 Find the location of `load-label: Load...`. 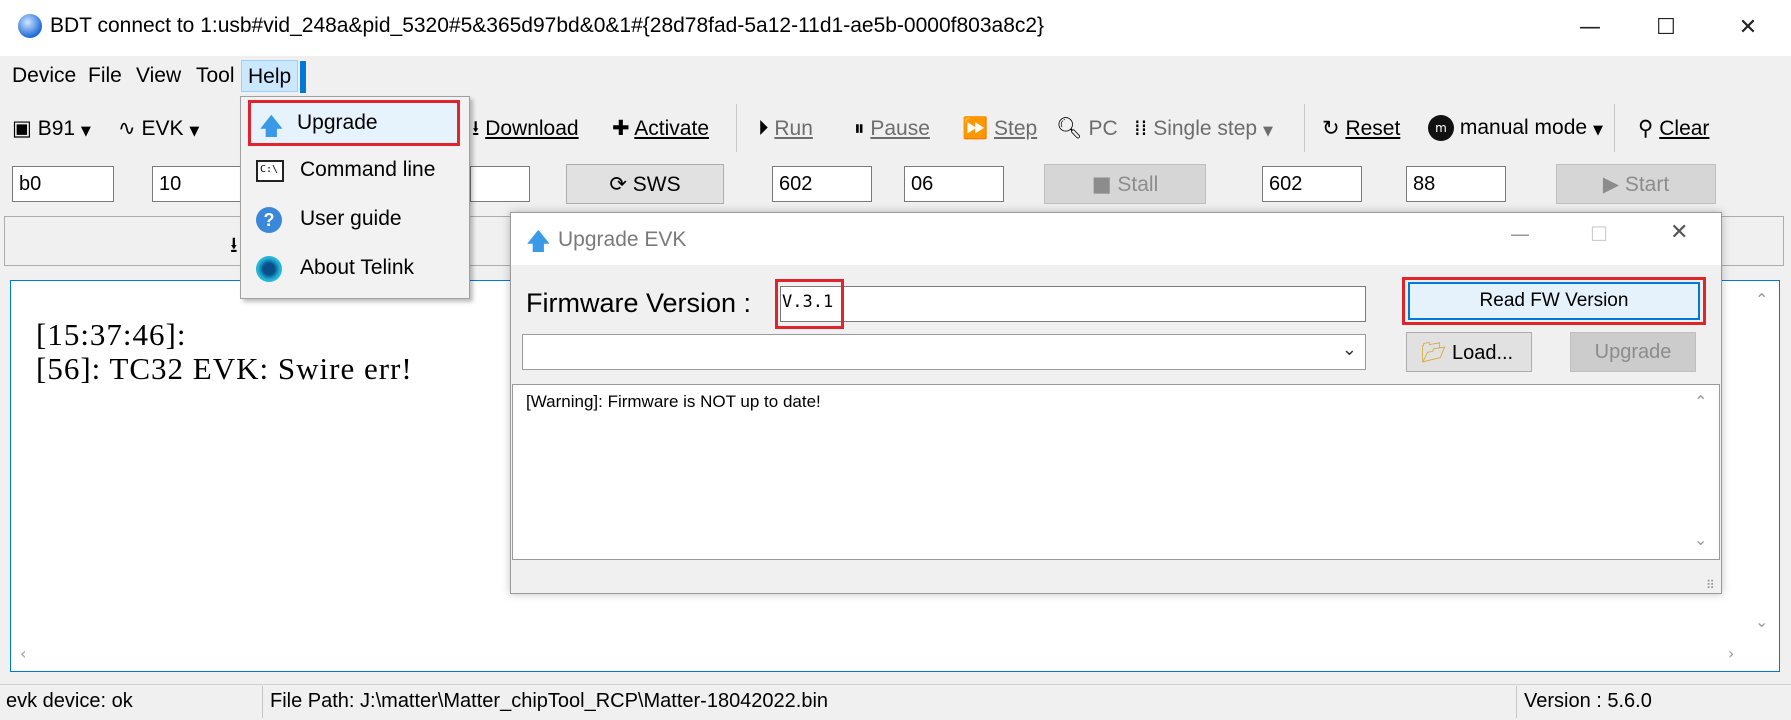

load-label: Load... is located at coordinates (1482, 353).